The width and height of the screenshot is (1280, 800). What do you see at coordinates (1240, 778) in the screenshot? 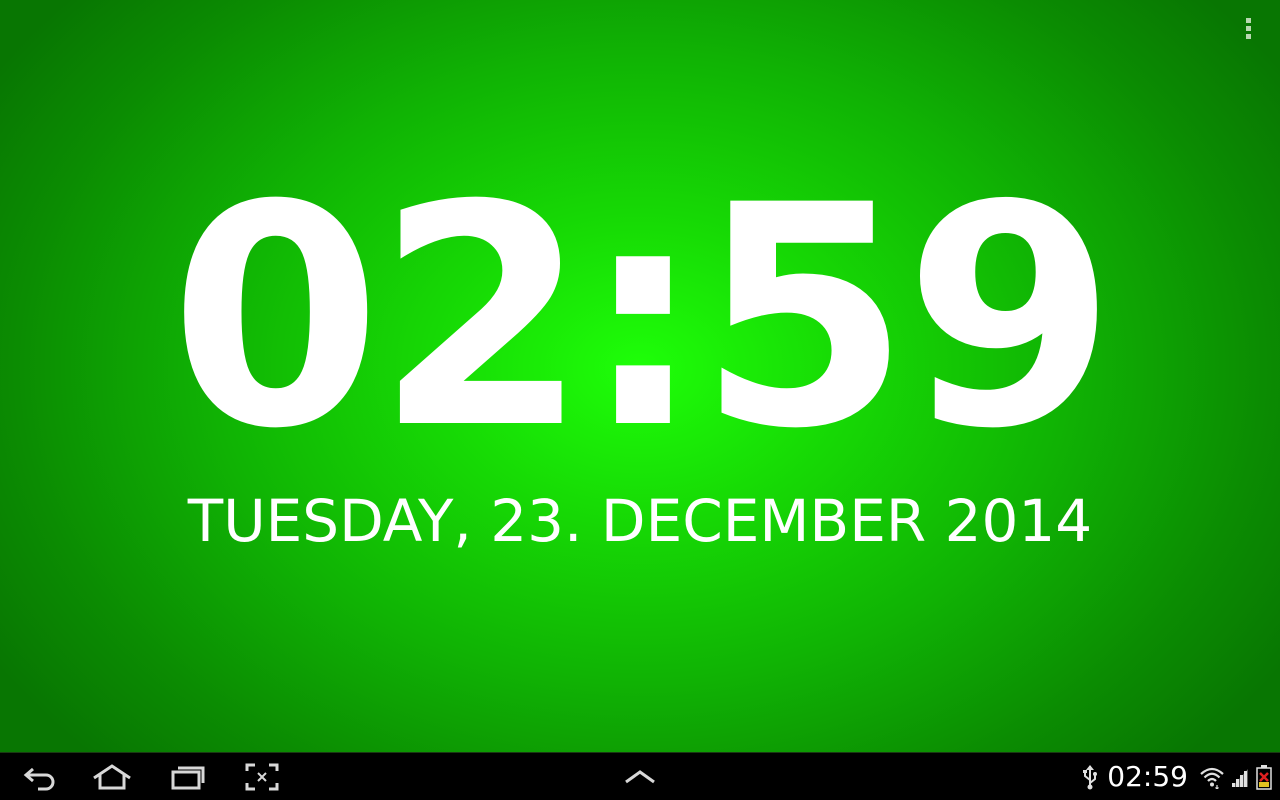
I see `signal-icon` at bounding box center [1240, 778].